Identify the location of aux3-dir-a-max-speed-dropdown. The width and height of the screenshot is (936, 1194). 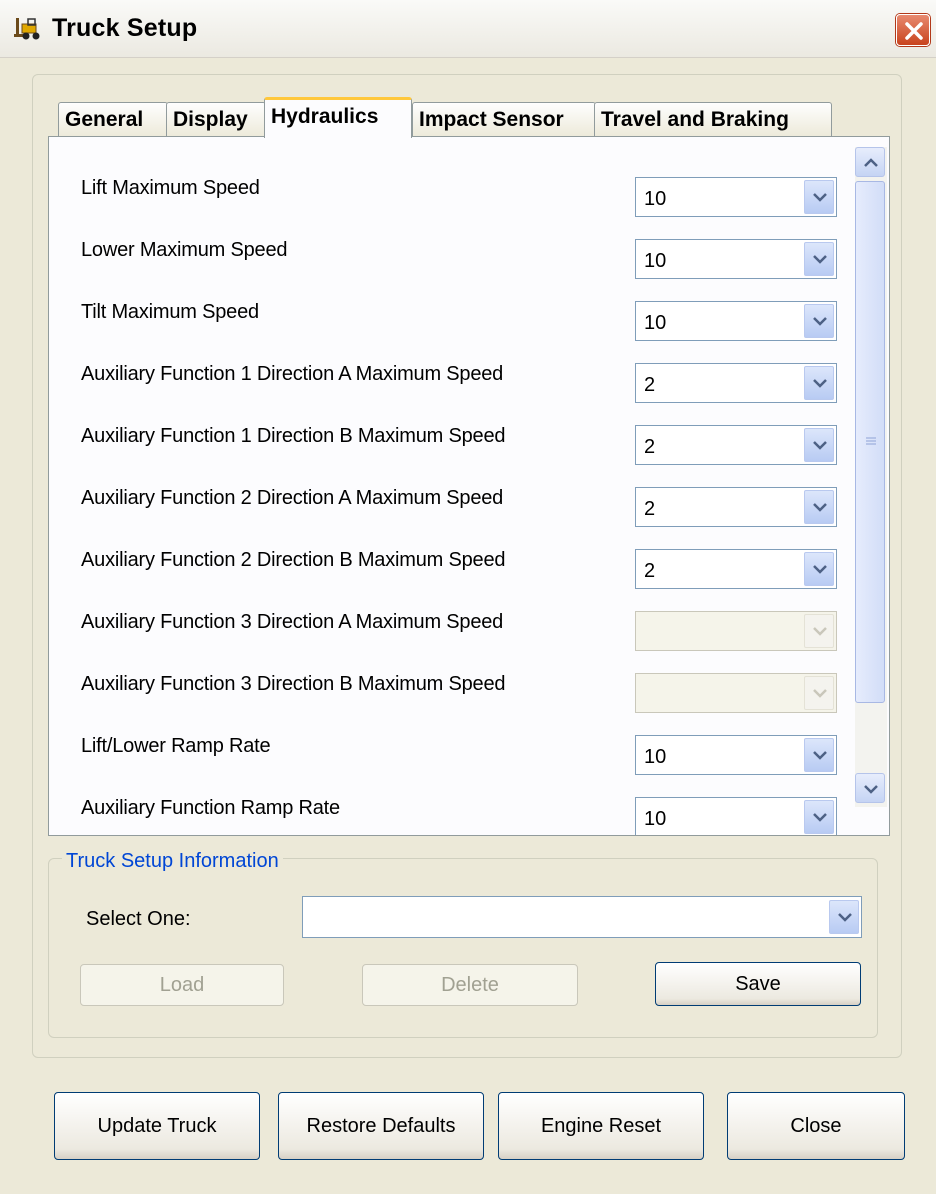
(736, 631).